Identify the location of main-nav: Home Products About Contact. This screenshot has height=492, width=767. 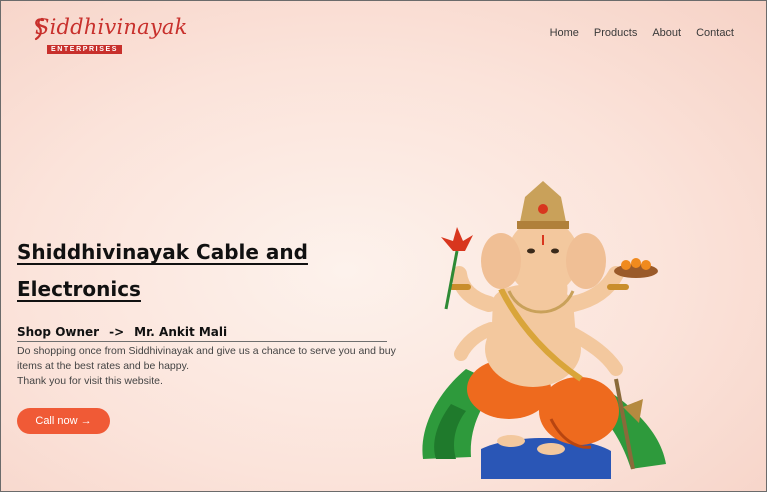
(642, 33).